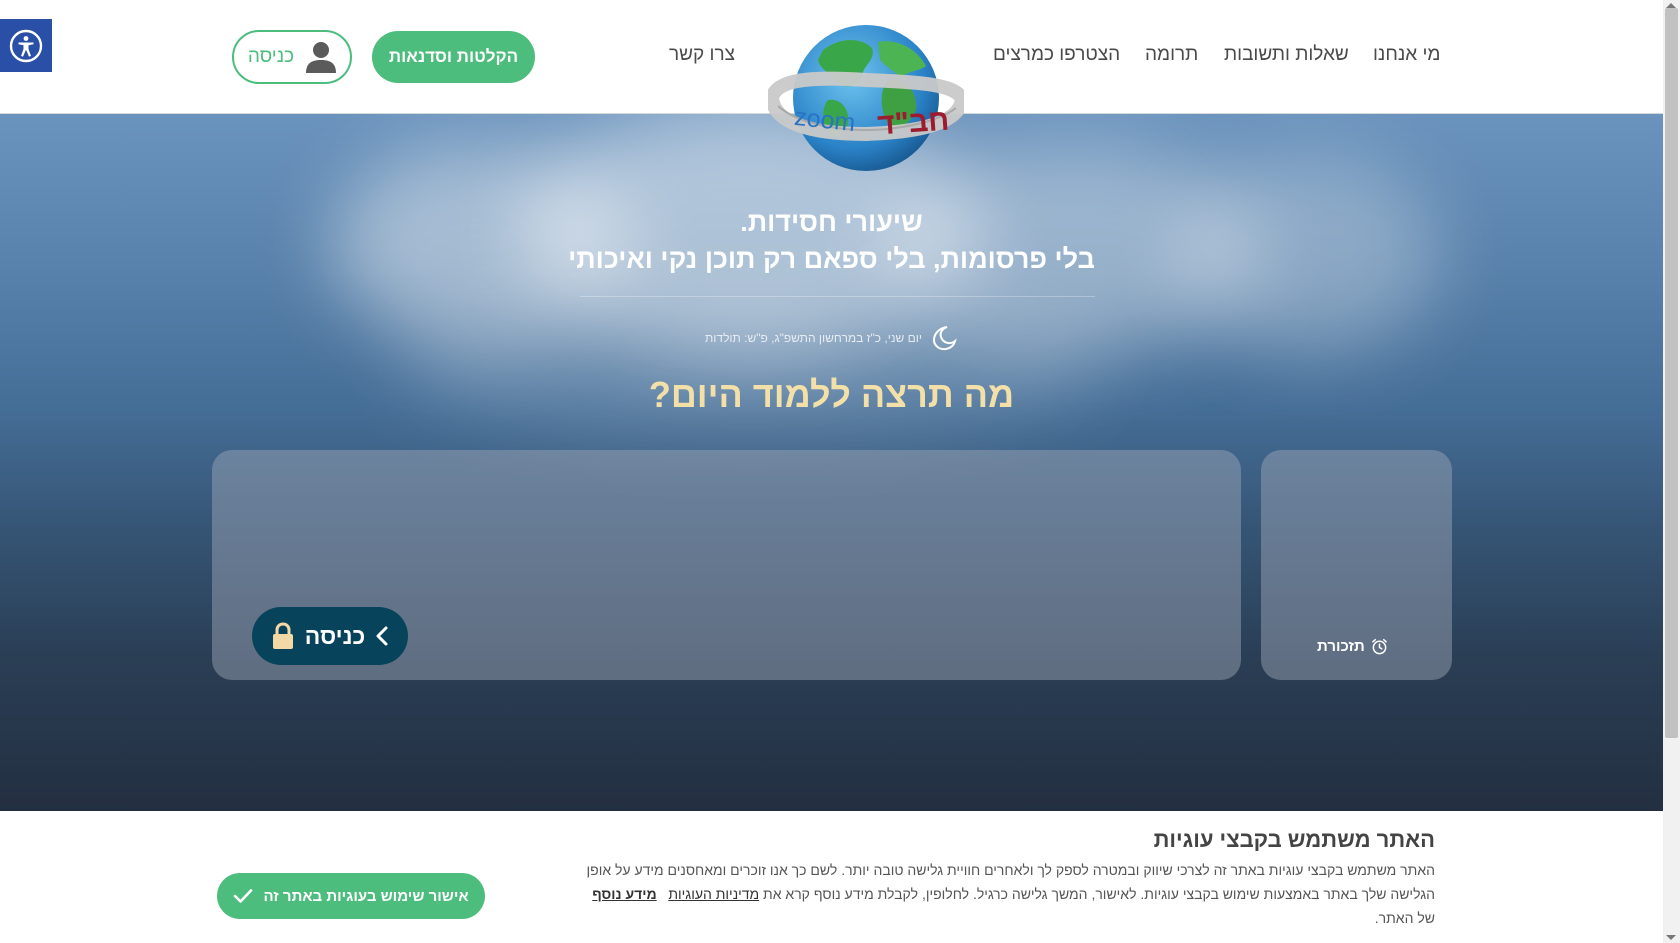  What do you see at coordinates (913, 123) in the screenshot?
I see `logo-text-hebrew: חב"ד` at bounding box center [913, 123].